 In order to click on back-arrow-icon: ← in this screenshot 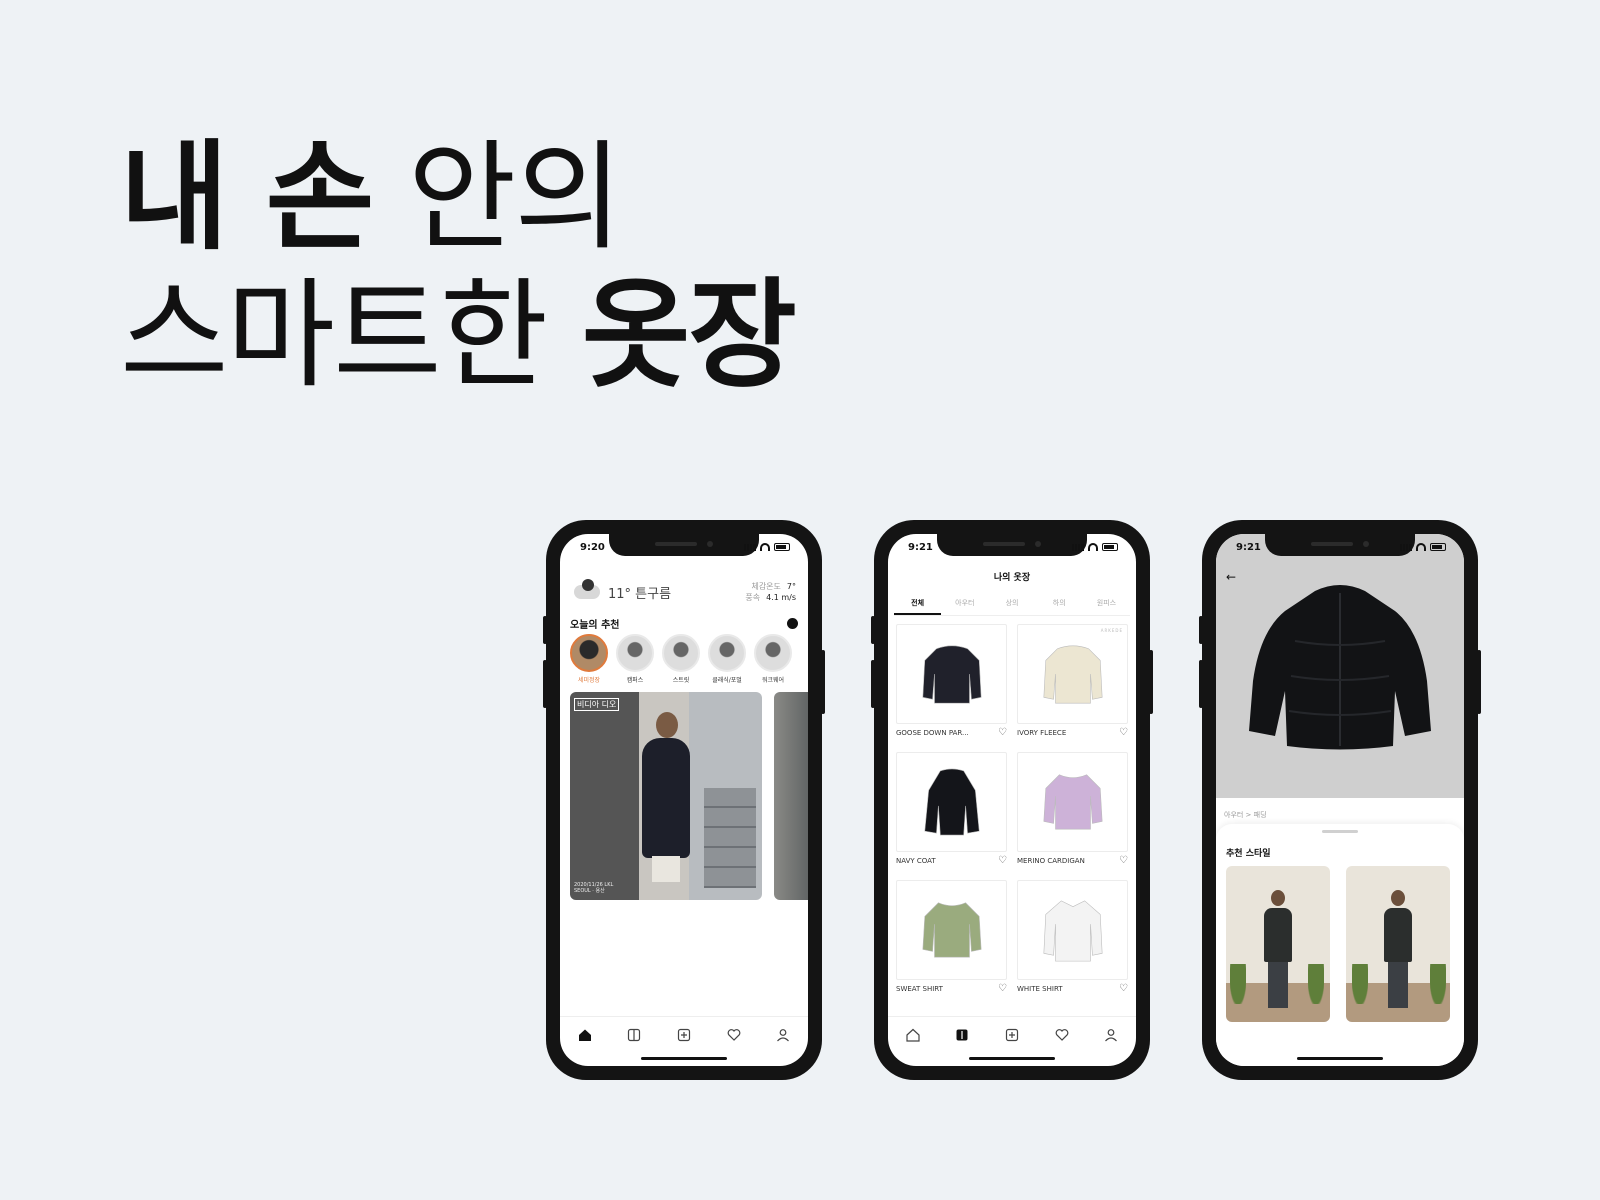, I will do `click(1231, 577)`.